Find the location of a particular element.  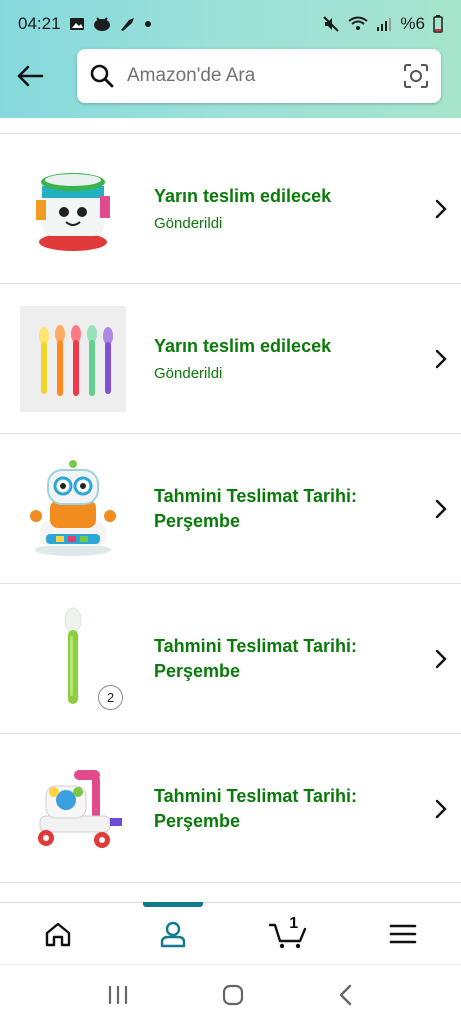

search-input: Amazon'de Ara is located at coordinates (265, 76).